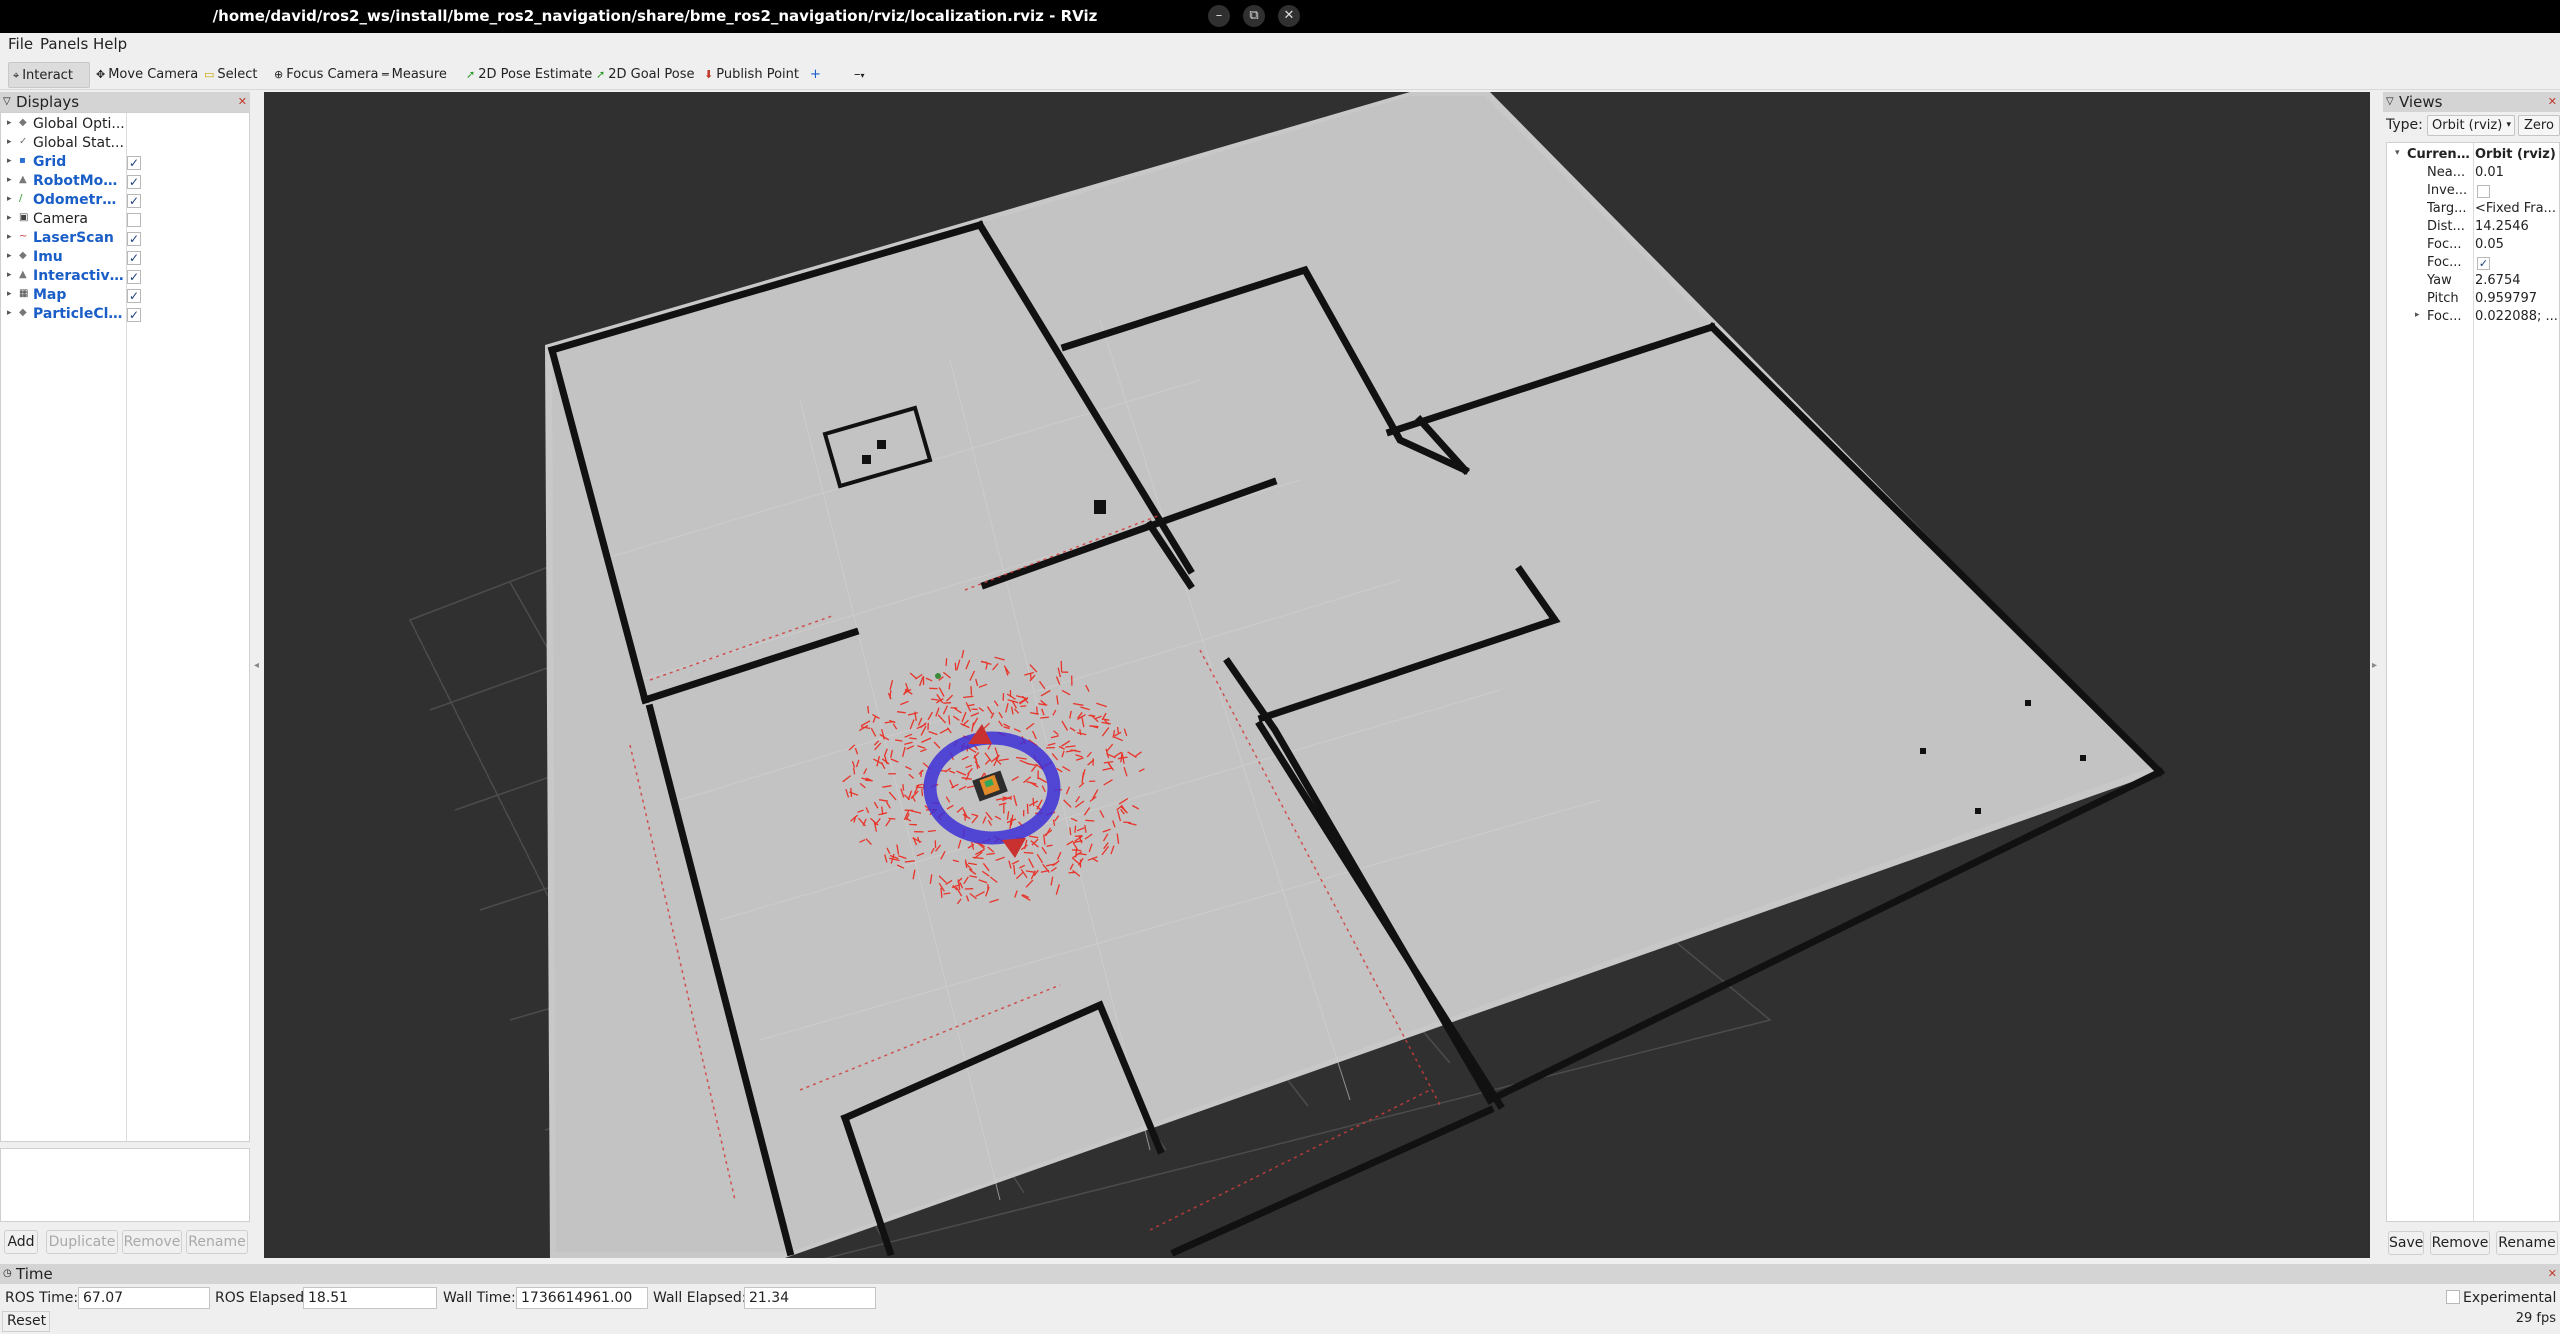 Image resolution: width=2560 pixels, height=1334 pixels. Describe the element at coordinates (2527, 1243) in the screenshot. I see `rename-view-button: Rename` at that location.